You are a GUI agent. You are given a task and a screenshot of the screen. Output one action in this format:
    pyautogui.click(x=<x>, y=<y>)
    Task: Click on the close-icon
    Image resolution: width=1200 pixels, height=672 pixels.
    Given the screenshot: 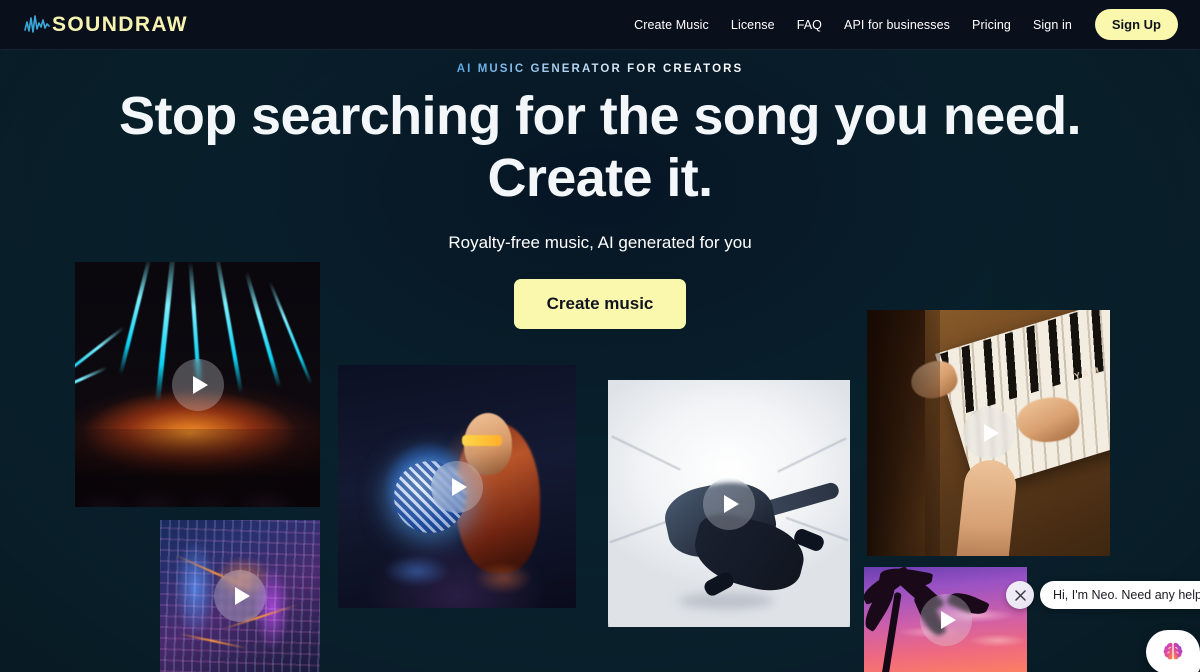 What is the action you would take?
    pyautogui.click(x=1020, y=595)
    